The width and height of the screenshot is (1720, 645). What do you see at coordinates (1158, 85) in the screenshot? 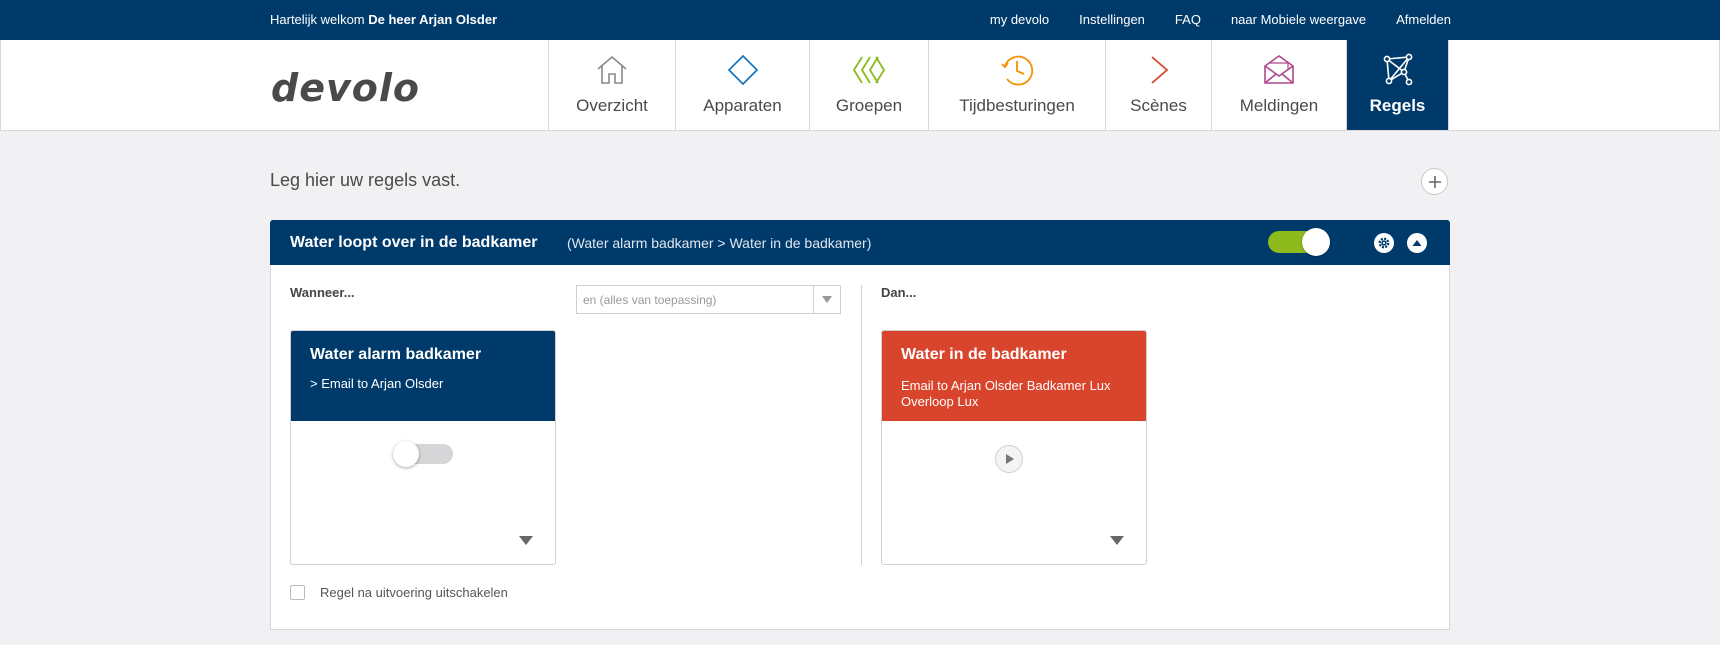
I see `nav-scenes: Scènes` at bounding box center [1158, 85].